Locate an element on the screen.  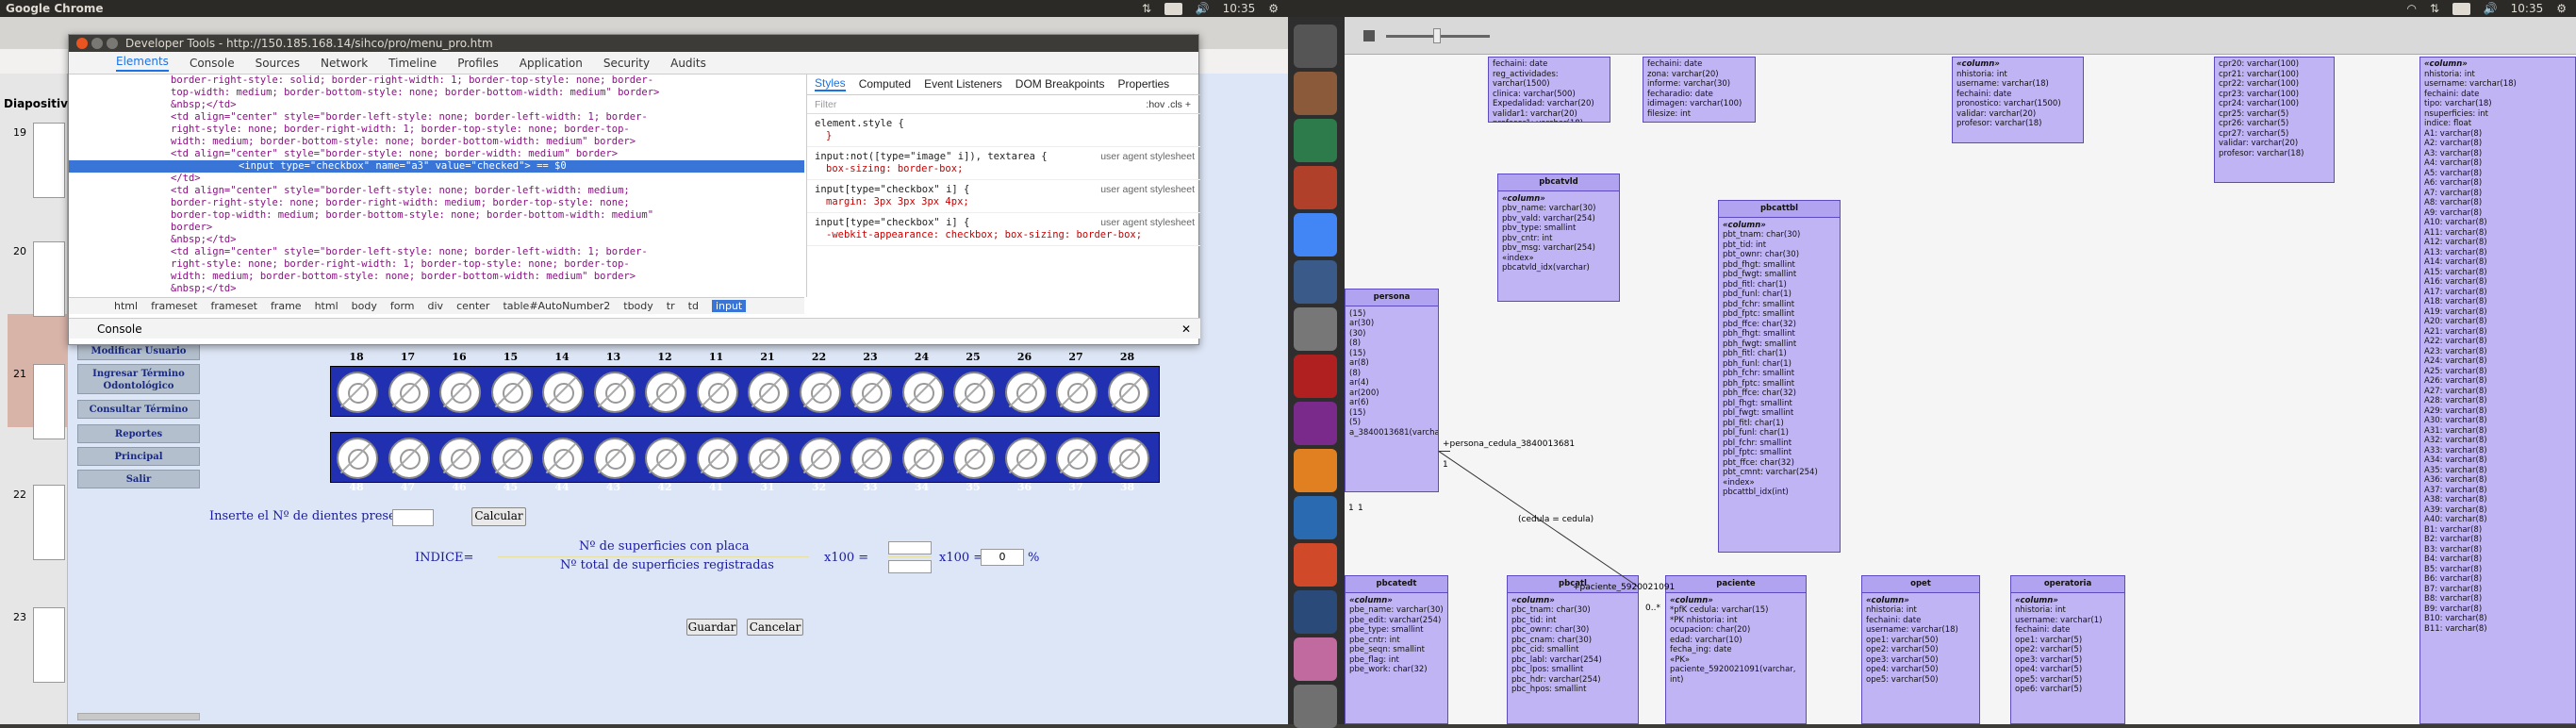
keyboard-layout: En is located at coordinates (1173, 9).